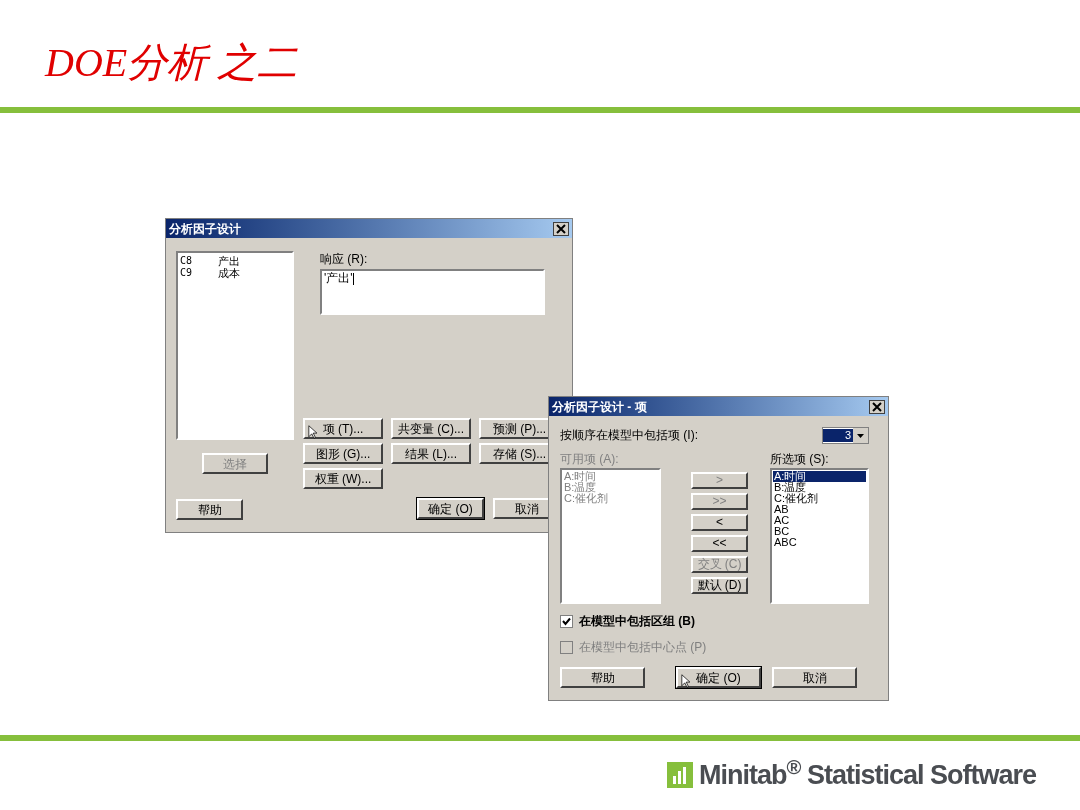  I want to click on response-field: '产出', so click(432, 292).